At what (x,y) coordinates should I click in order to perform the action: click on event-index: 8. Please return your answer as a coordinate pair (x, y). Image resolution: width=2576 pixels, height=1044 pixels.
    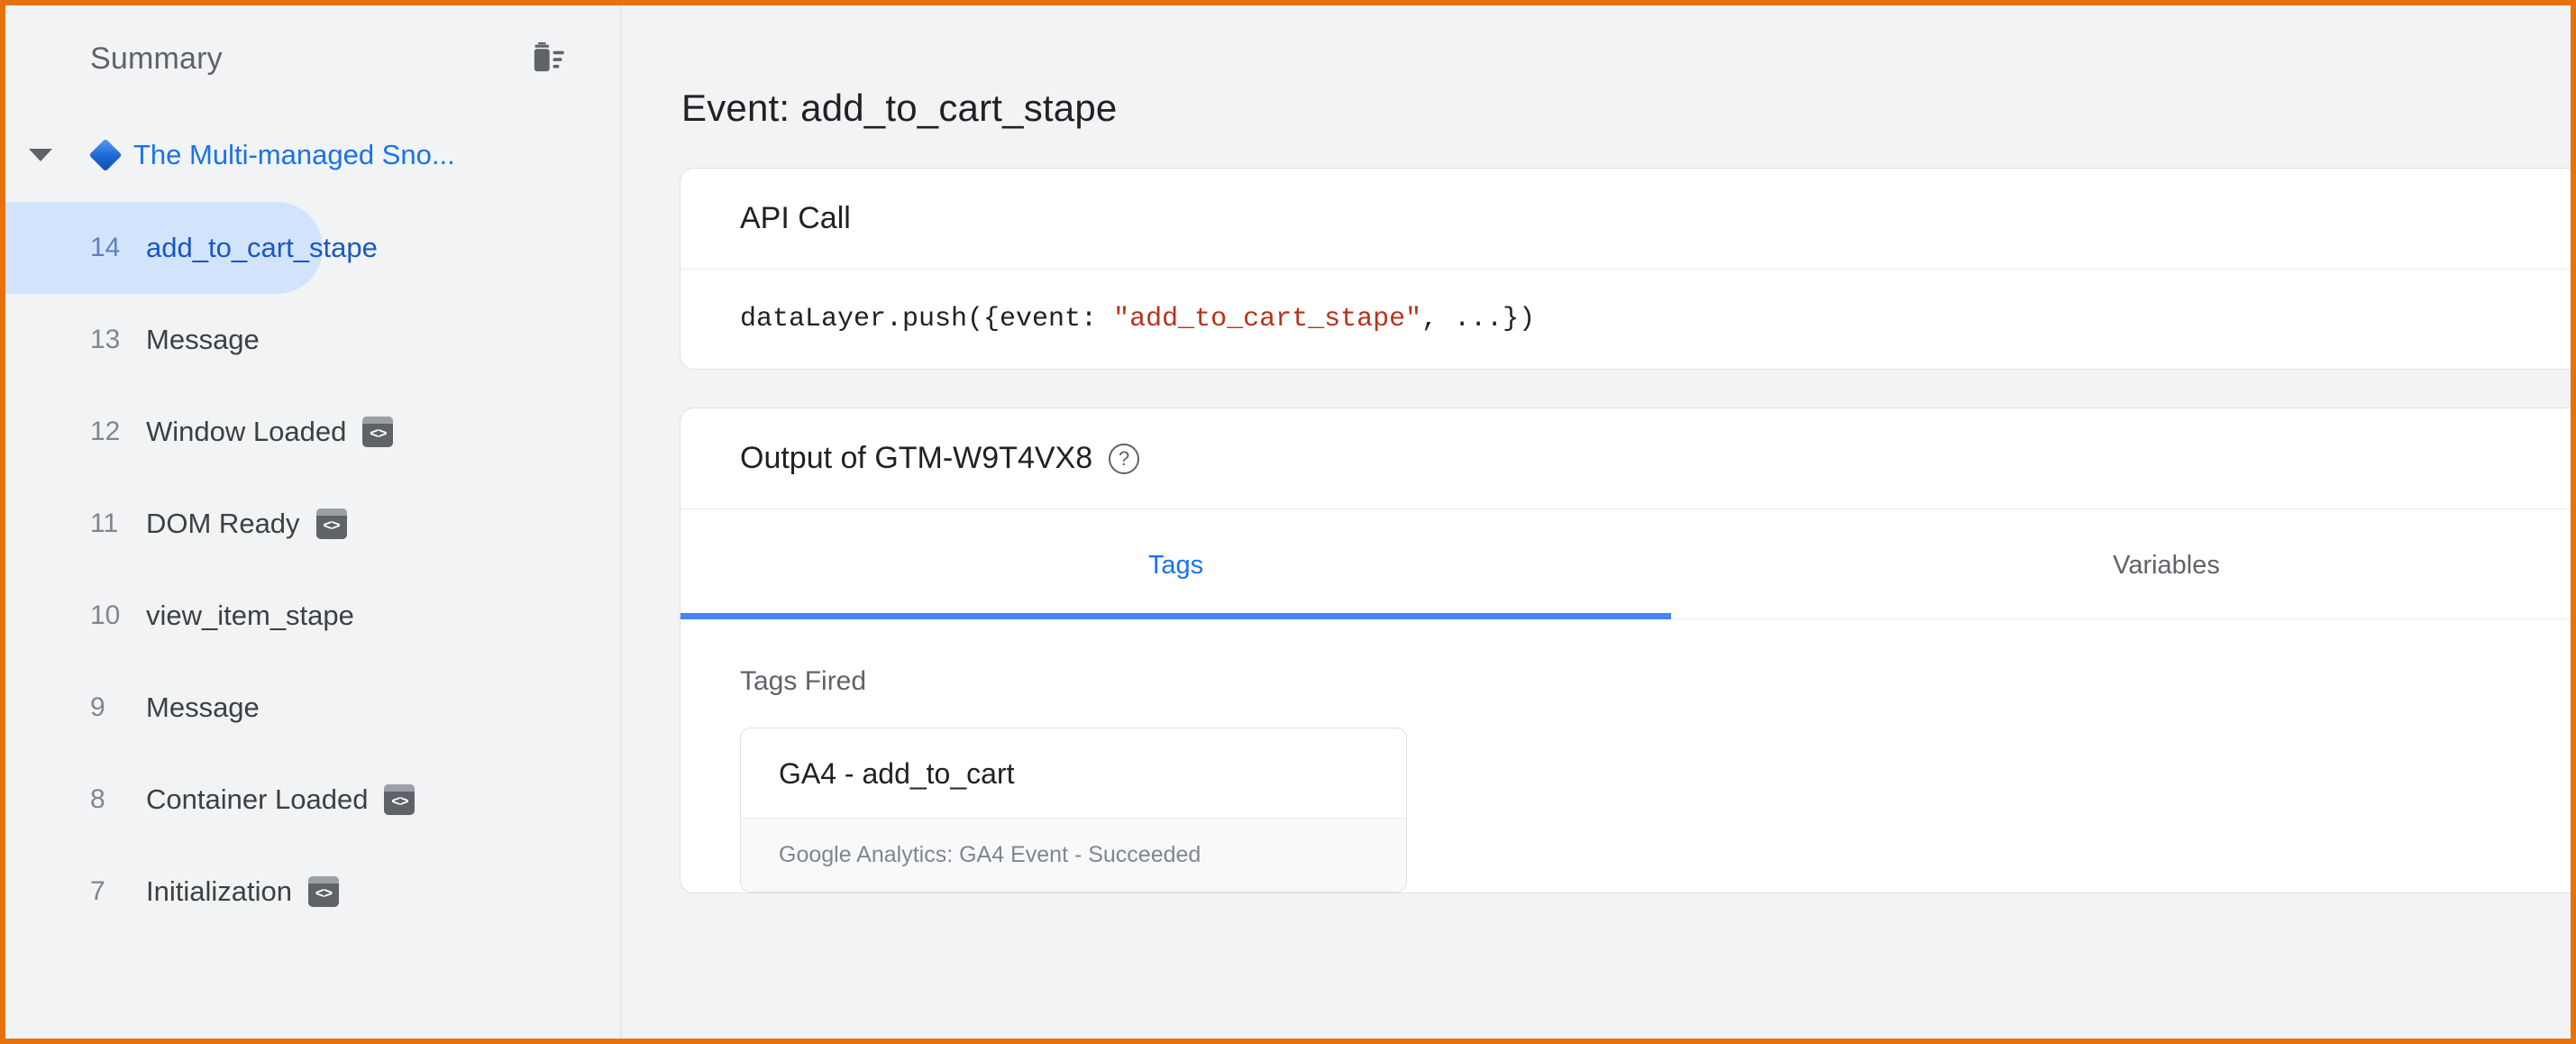
    Looking at the image, I should click on (97, 799).